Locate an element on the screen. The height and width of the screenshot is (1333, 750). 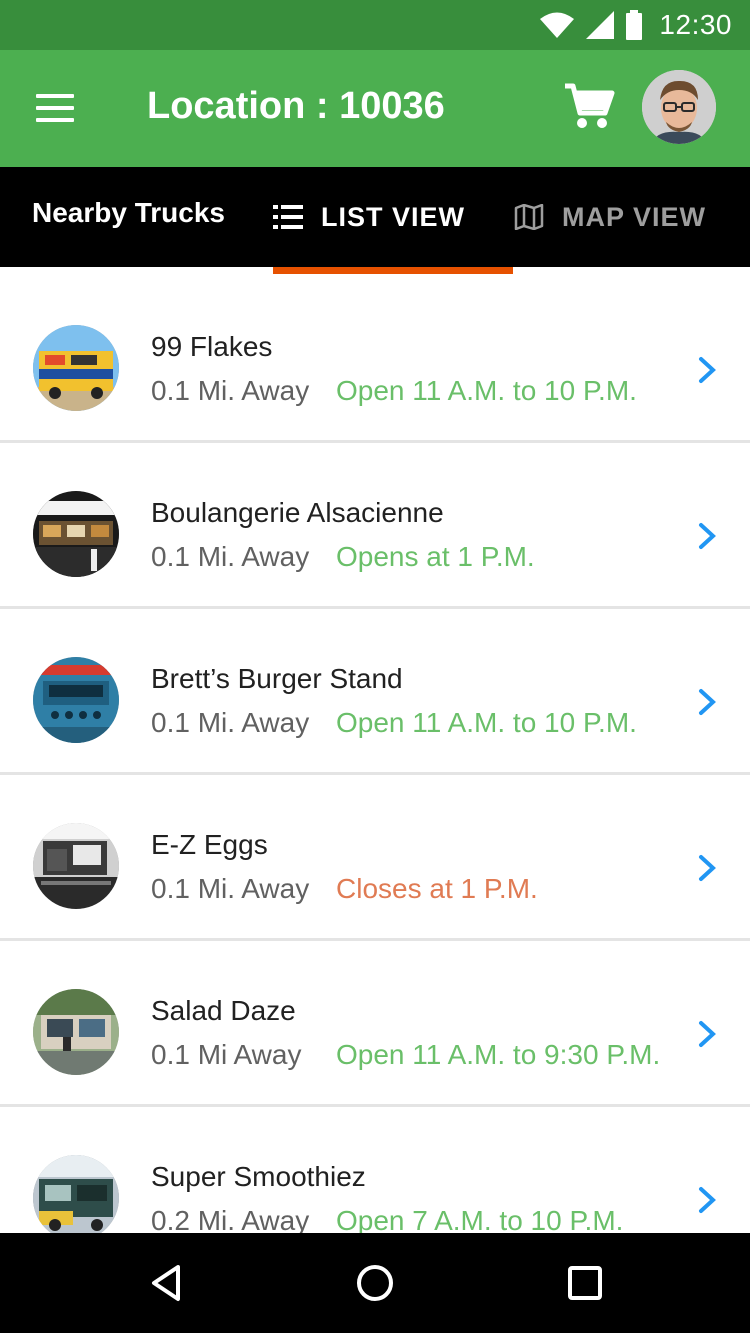
tab-list-view: LIST VIEW is located at coordinates (393, 217).